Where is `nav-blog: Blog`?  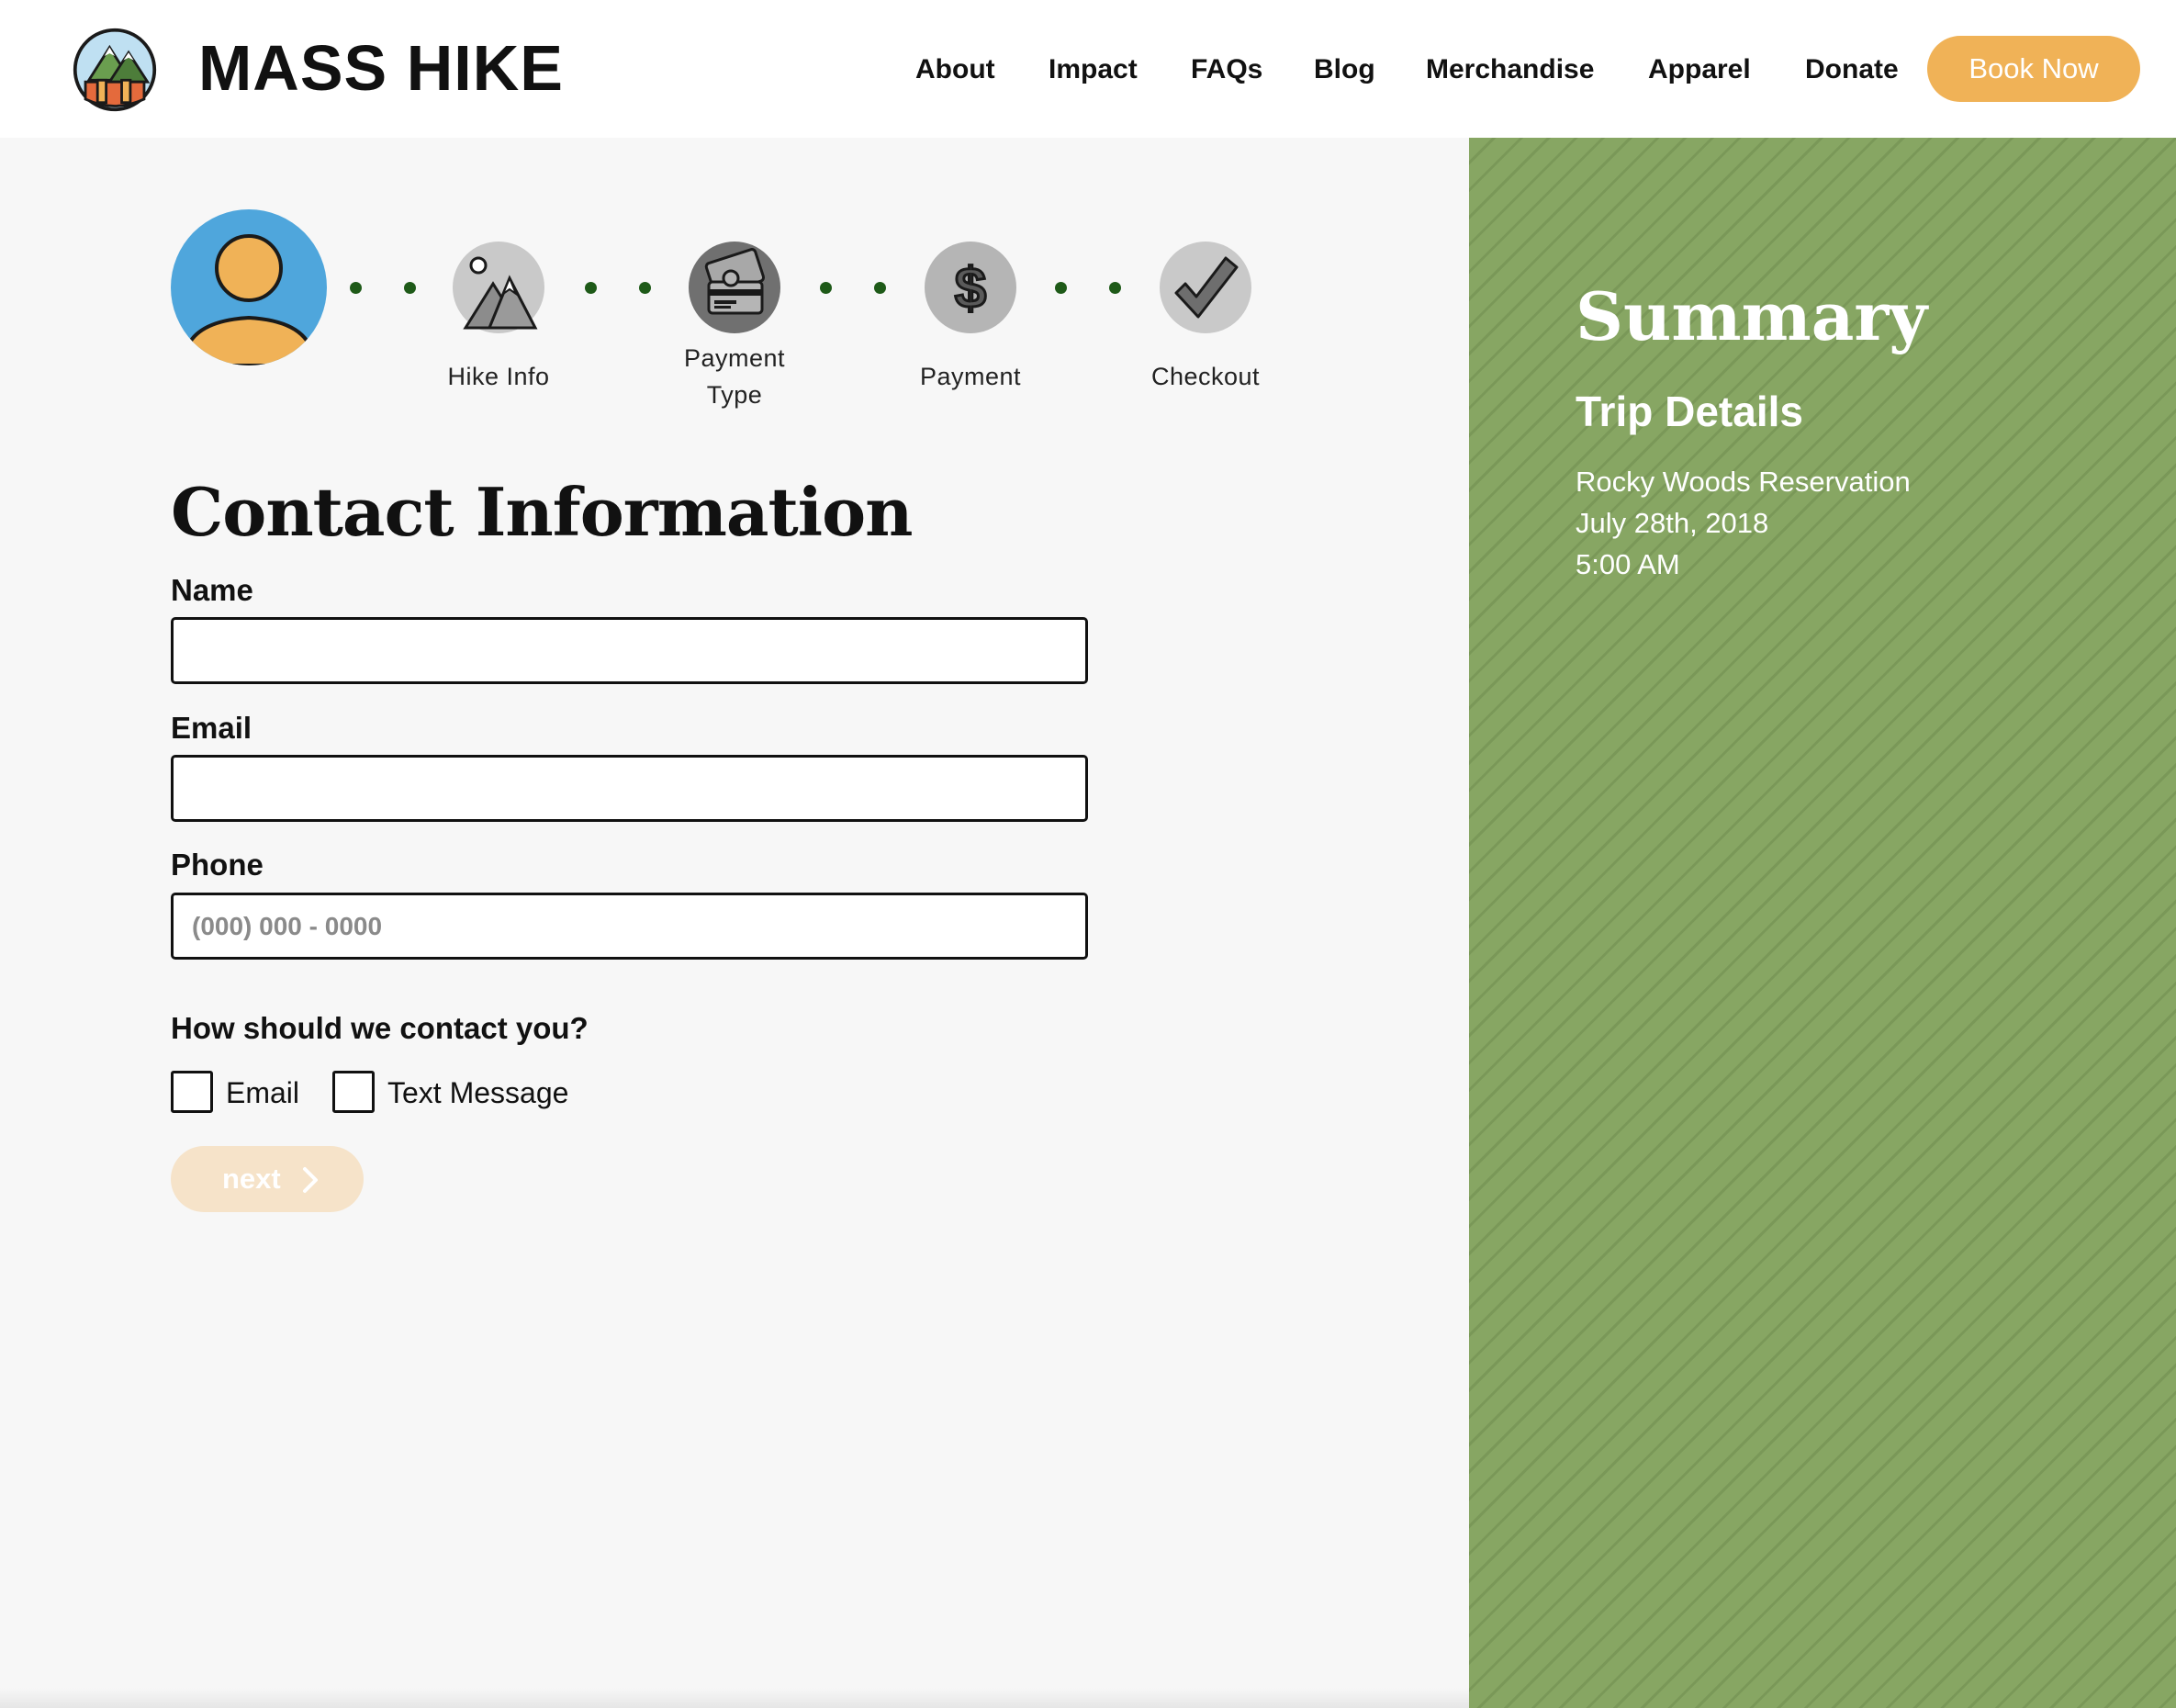
nav-blog: Blog is located at coordinates (1344, 70).